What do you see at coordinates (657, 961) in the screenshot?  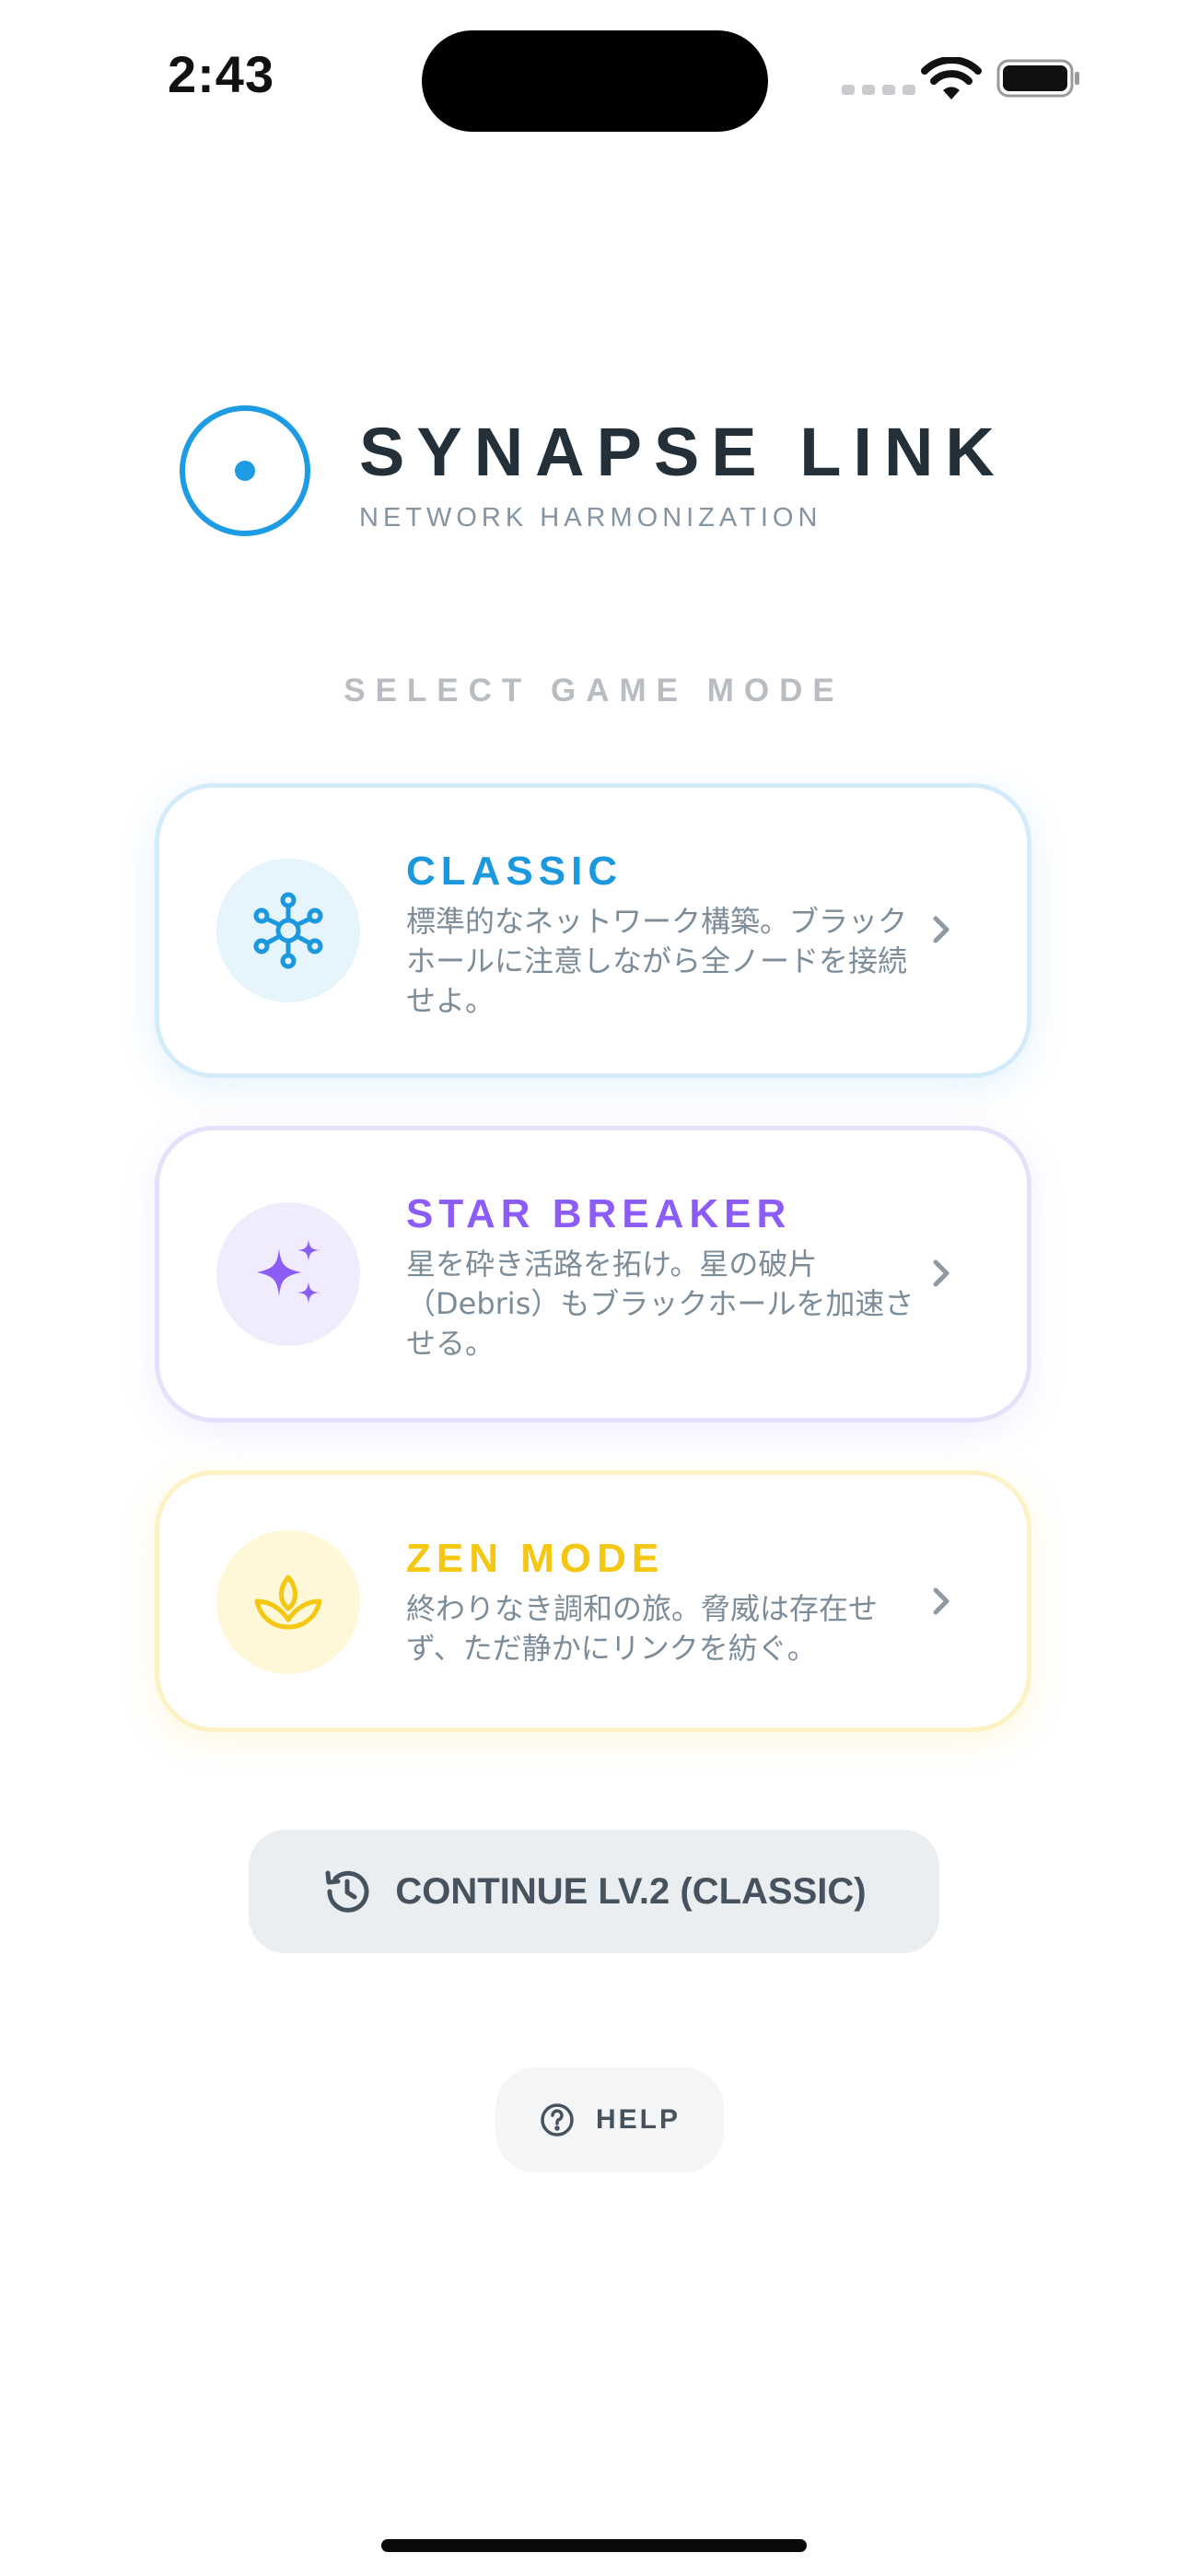 I see `mode-description: 標準的なネットワーク構築。ブラックホールに注意しながら全ノードを接続せよ。` at bounding box center [657, 961].